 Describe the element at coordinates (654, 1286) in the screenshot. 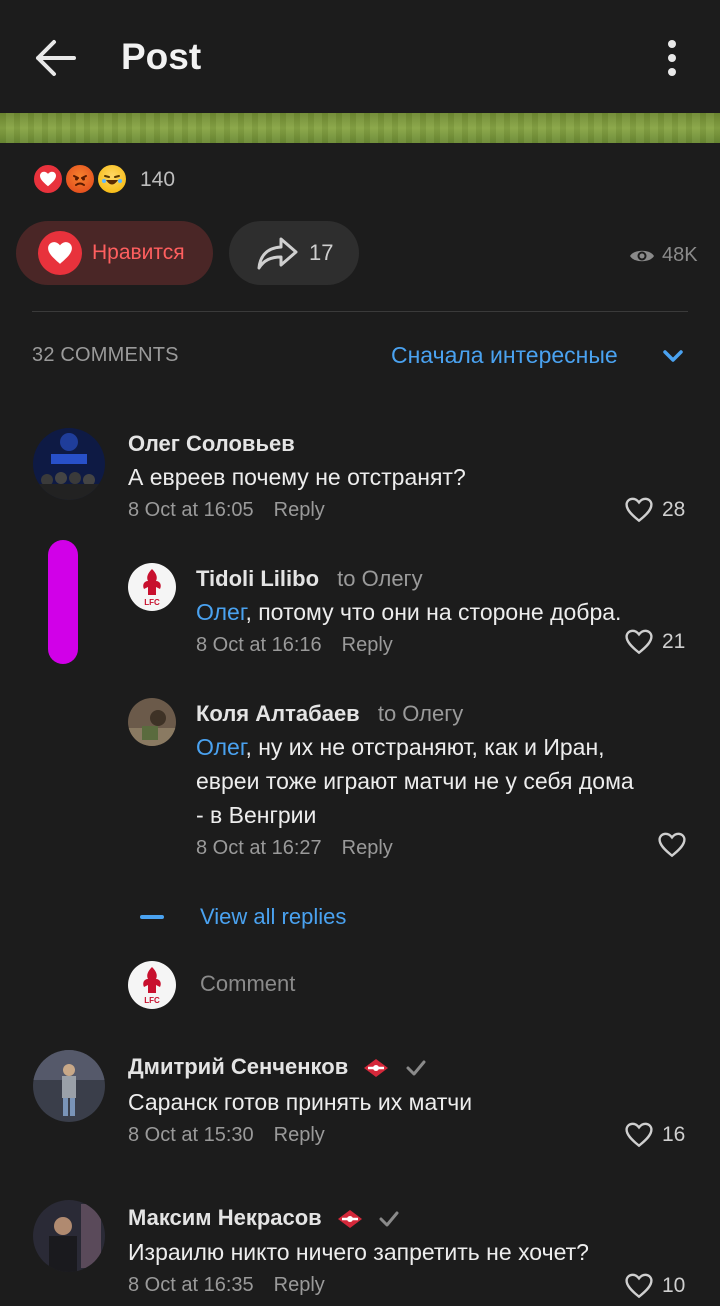

I see `like-comment-button: 10` at that location.